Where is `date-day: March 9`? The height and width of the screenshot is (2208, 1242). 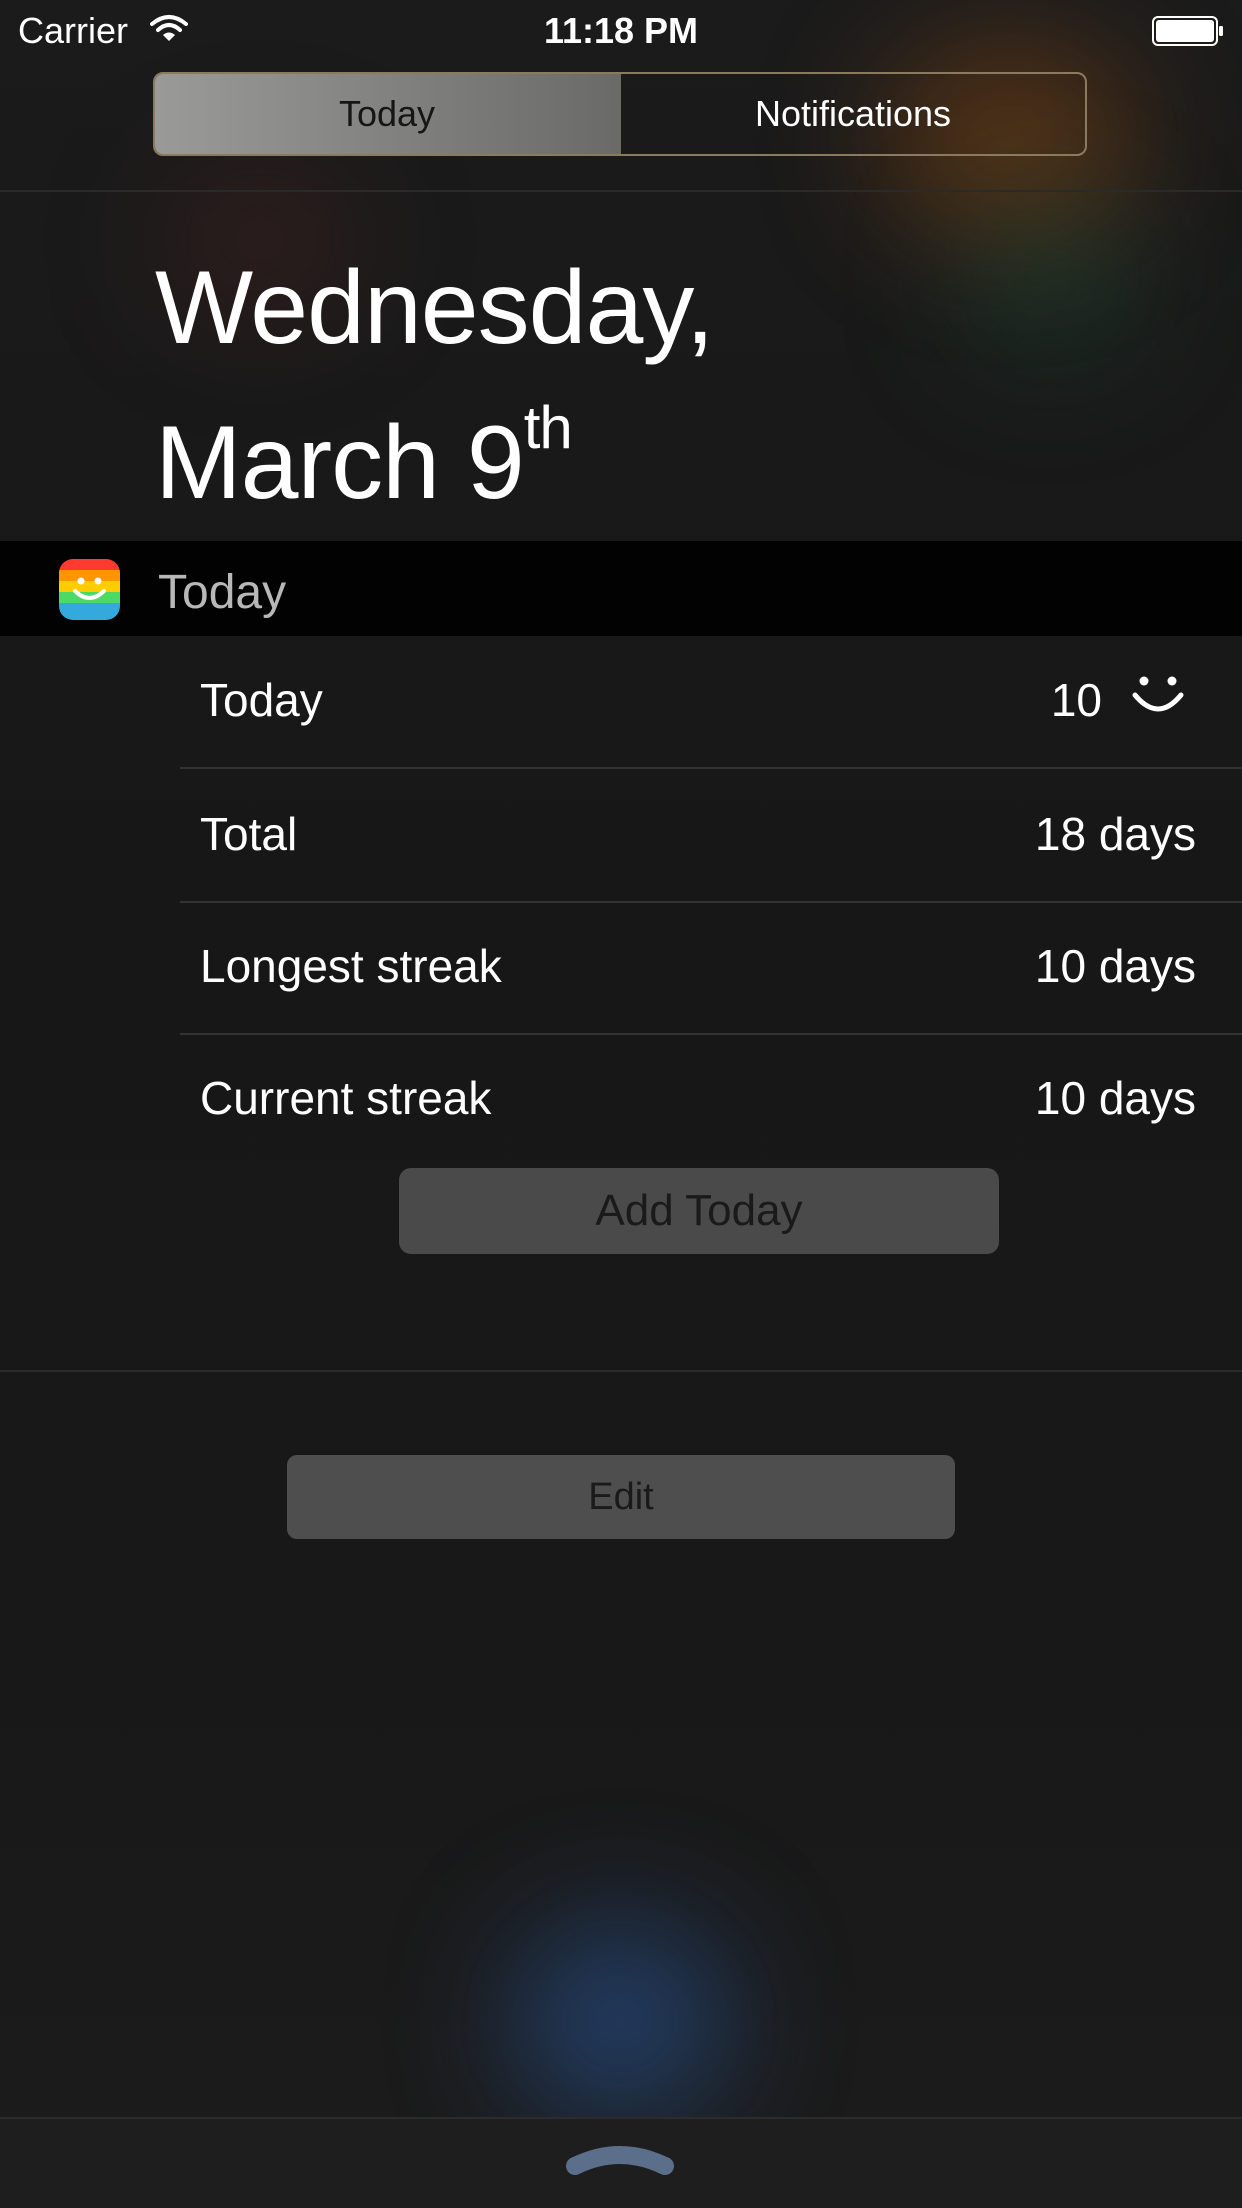 date-day: March 9 is located at coordinates (340, 463).